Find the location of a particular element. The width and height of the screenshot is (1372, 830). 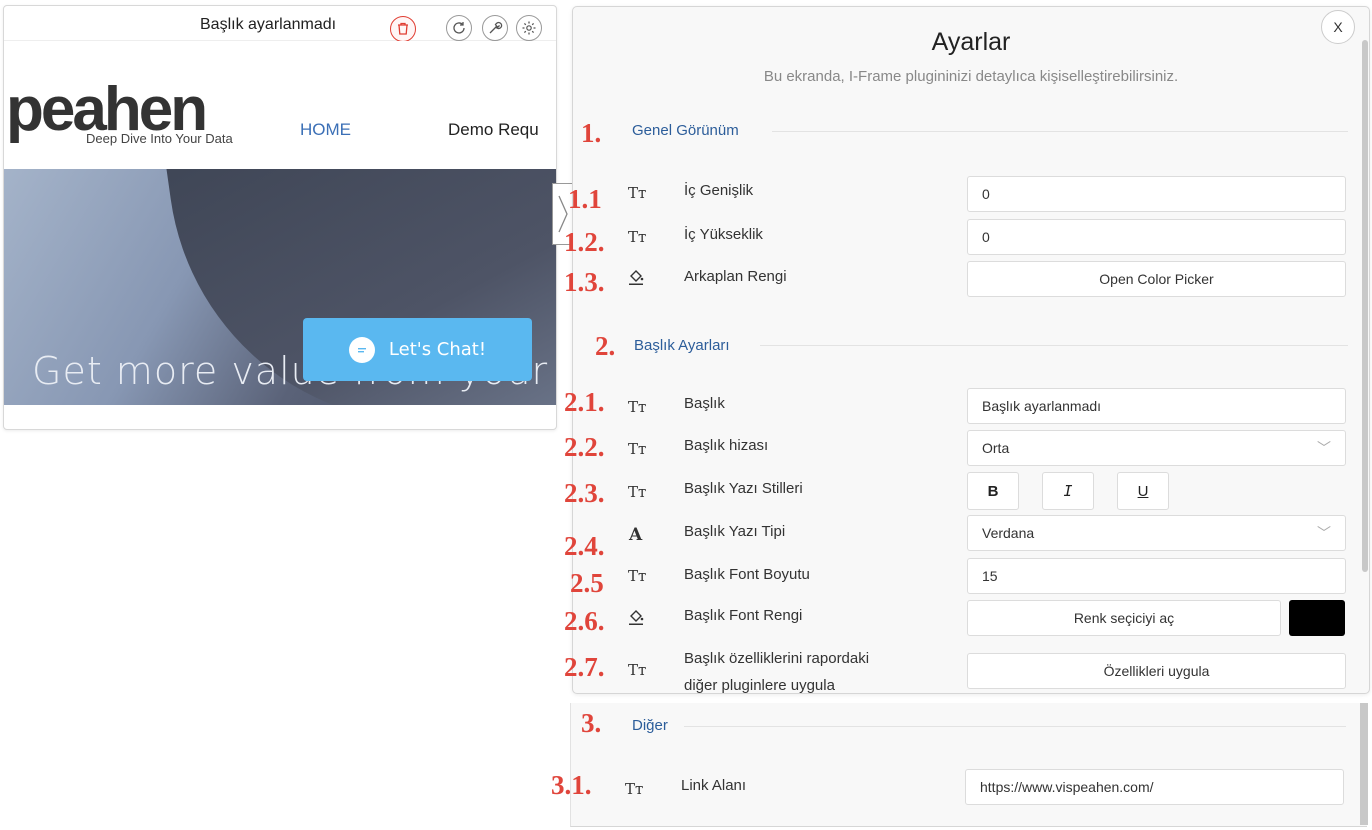

label-baslik-font-boyutu: Başlık Font Boyutu is located at coordinates (747, 574).